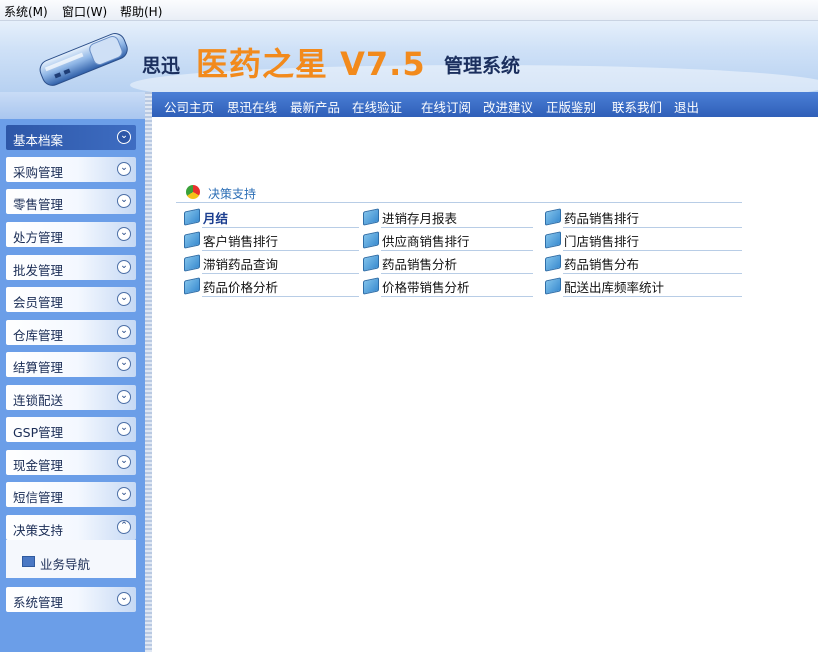  What do you see at coordinates (426, 241) in the screenshot?
I see `link-label: 供应商销售排行` at bounding box center [426, 241].